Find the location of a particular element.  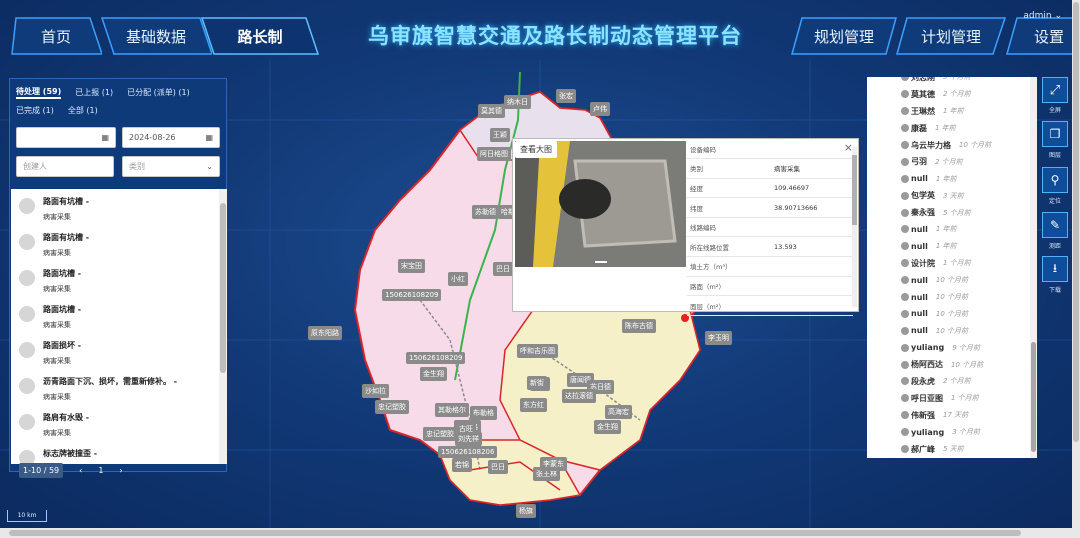

list-item: 沥青路面下沉、损坏，需重新修补。 - 病害采集 is located at coordinates (115, 387).